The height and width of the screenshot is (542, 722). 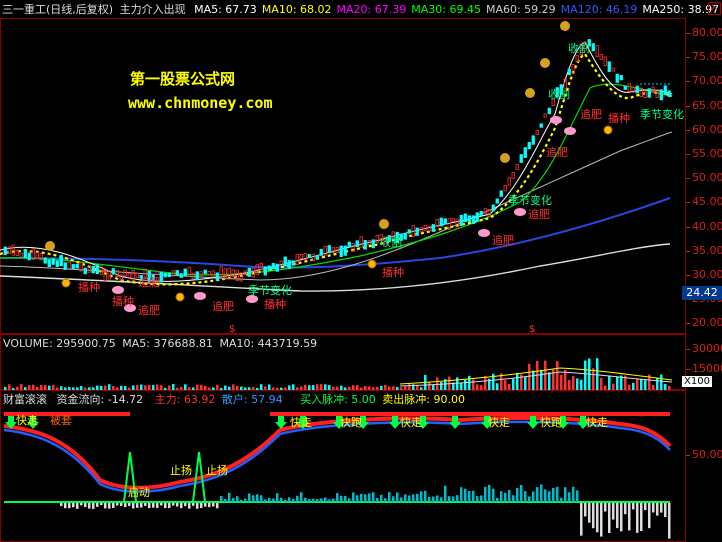 I want to click on svg-text: 被套, so click(x=61, y=420).